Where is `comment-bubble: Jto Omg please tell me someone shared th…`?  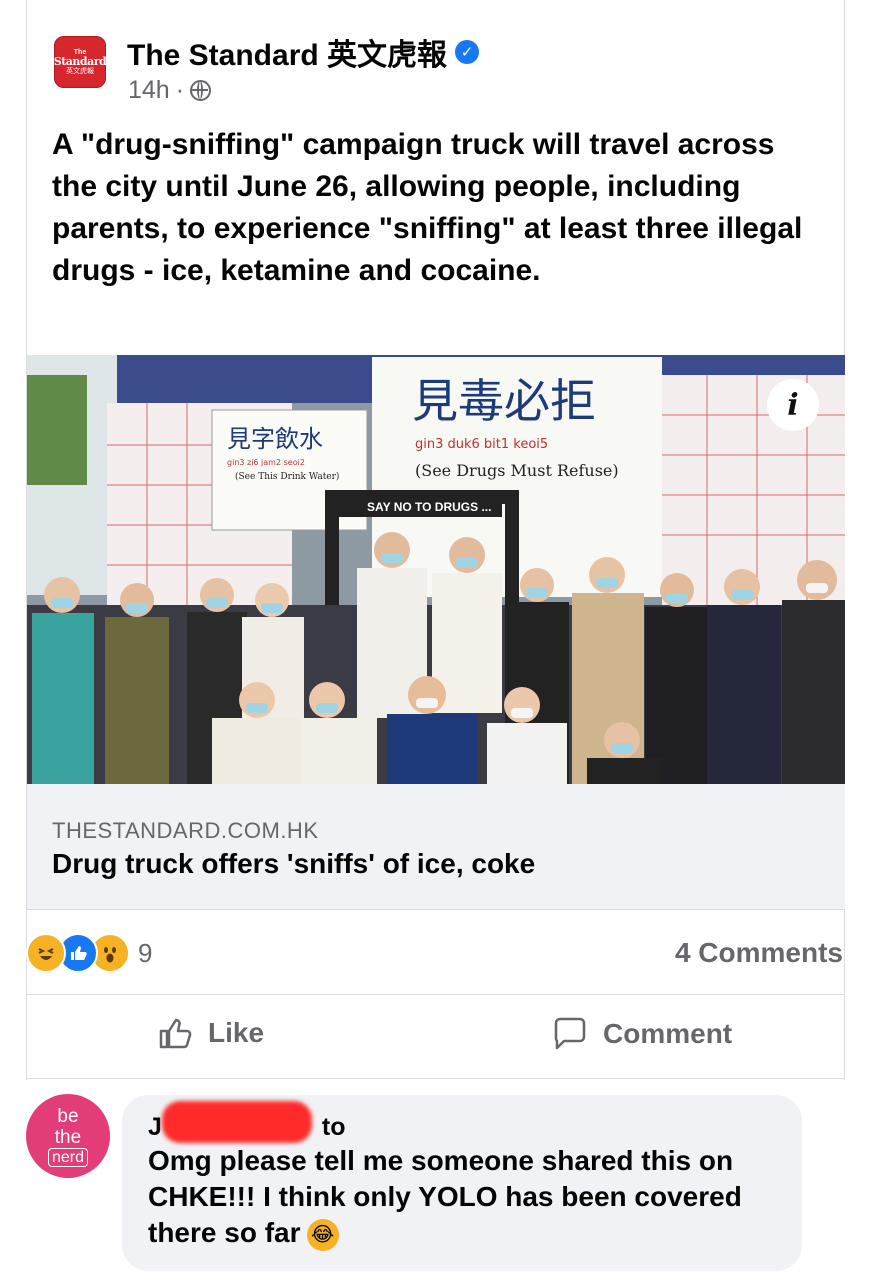 comment-bubble: Jto Omg please tell me someone shared th… is located at coordinates (462, 1183).